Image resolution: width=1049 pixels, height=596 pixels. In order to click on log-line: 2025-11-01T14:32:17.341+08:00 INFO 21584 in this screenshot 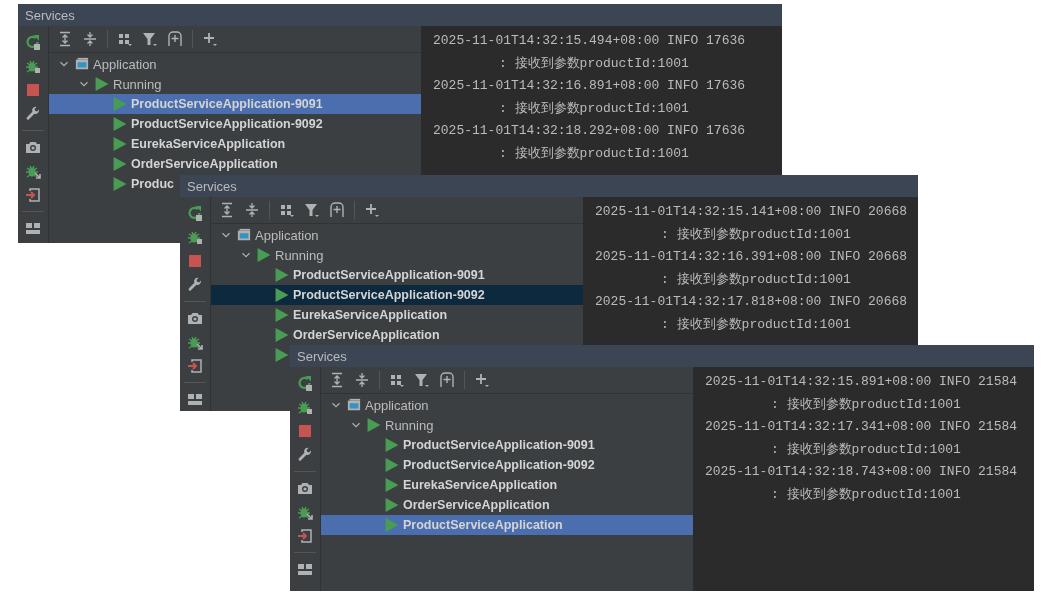, I will do `click(862, 427)`.